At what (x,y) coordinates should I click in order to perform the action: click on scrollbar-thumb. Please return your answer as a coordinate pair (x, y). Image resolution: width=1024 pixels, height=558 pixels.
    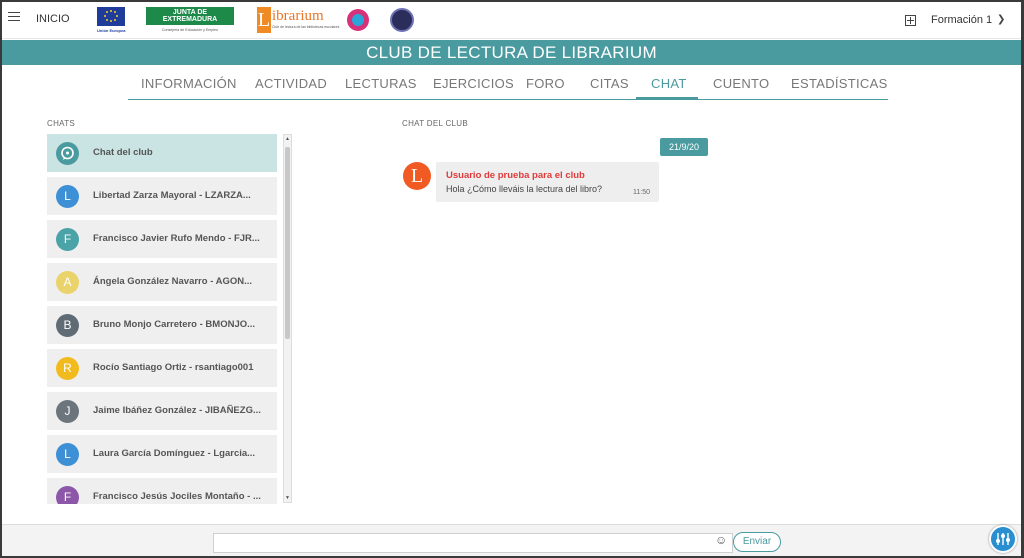
    Looking at the image, I should click on (287, 243).